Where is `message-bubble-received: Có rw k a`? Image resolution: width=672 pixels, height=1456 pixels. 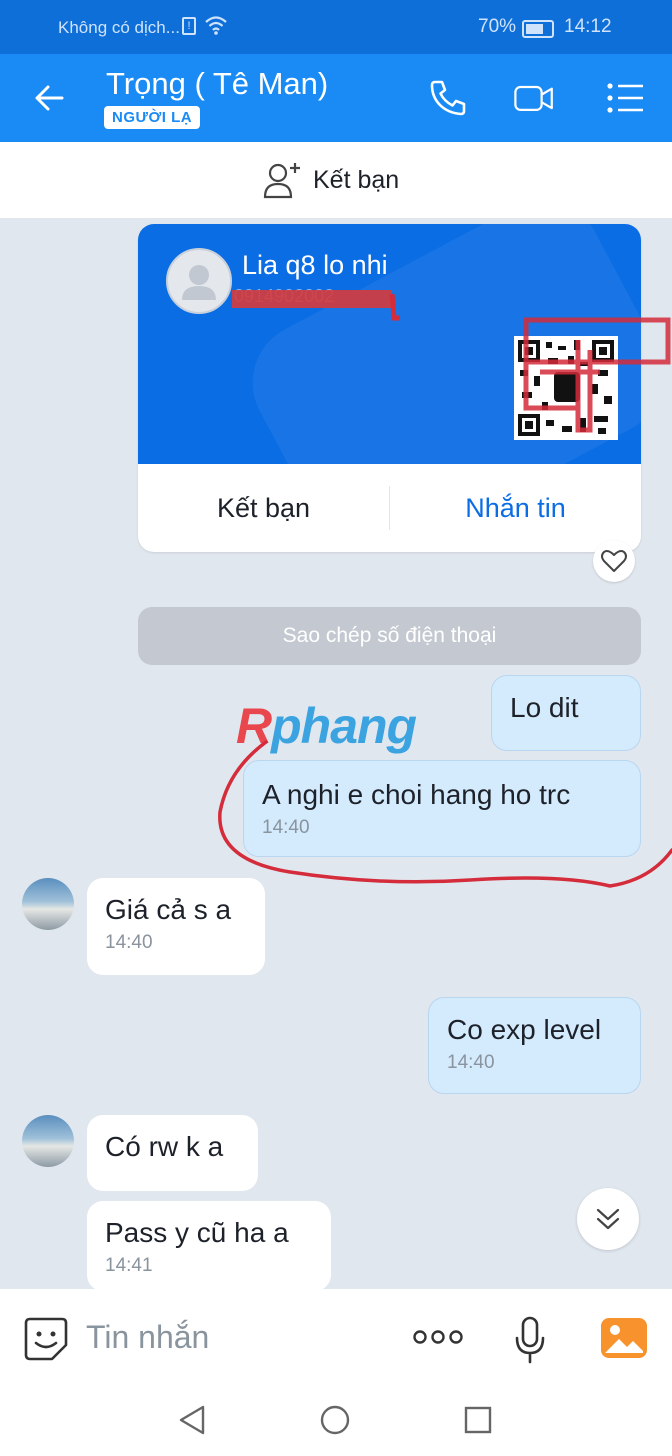
message-bubble-received: Có rw k a is located at coordinates (172, 1153).